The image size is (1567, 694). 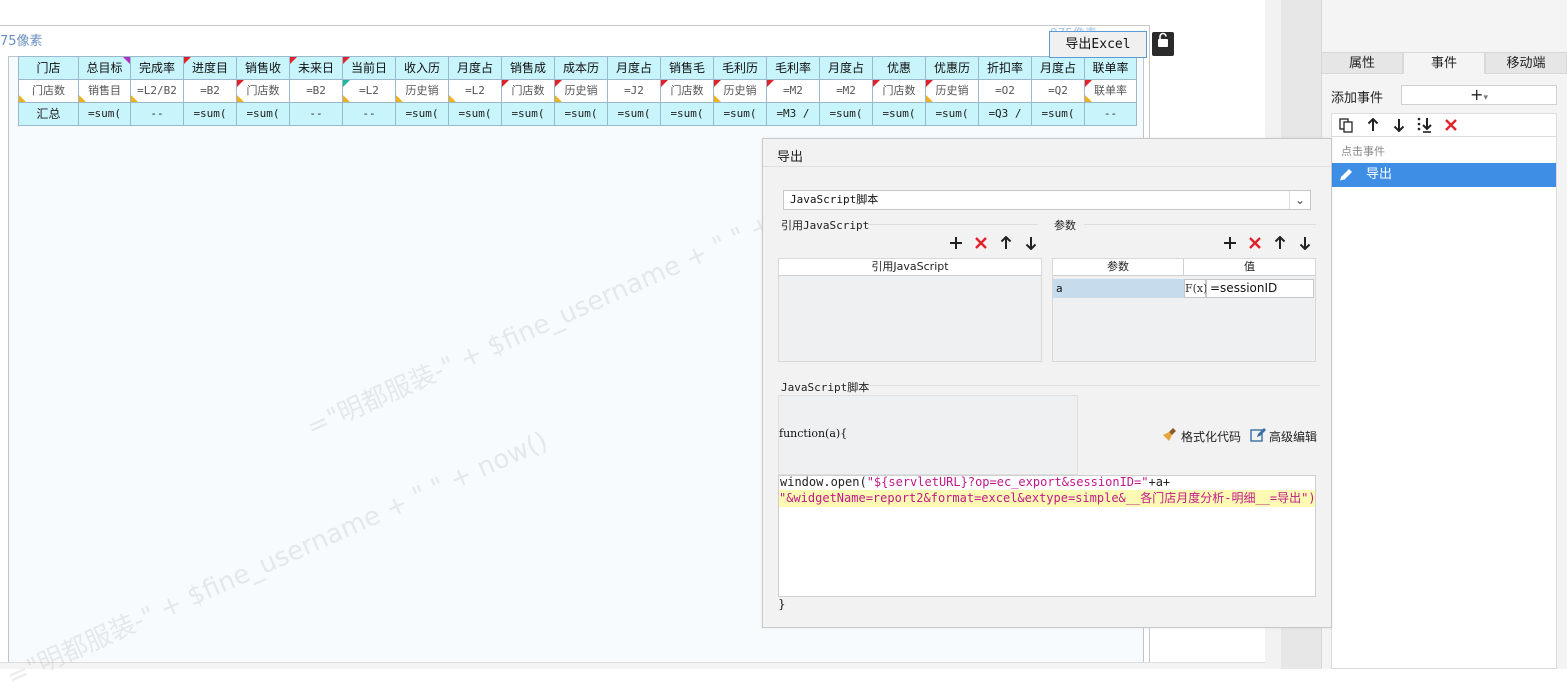 What do you see at coordinates (1005, 68) in the screenshot?
I see `header-cell: 折扣率` at bounding box center [1005, 68].